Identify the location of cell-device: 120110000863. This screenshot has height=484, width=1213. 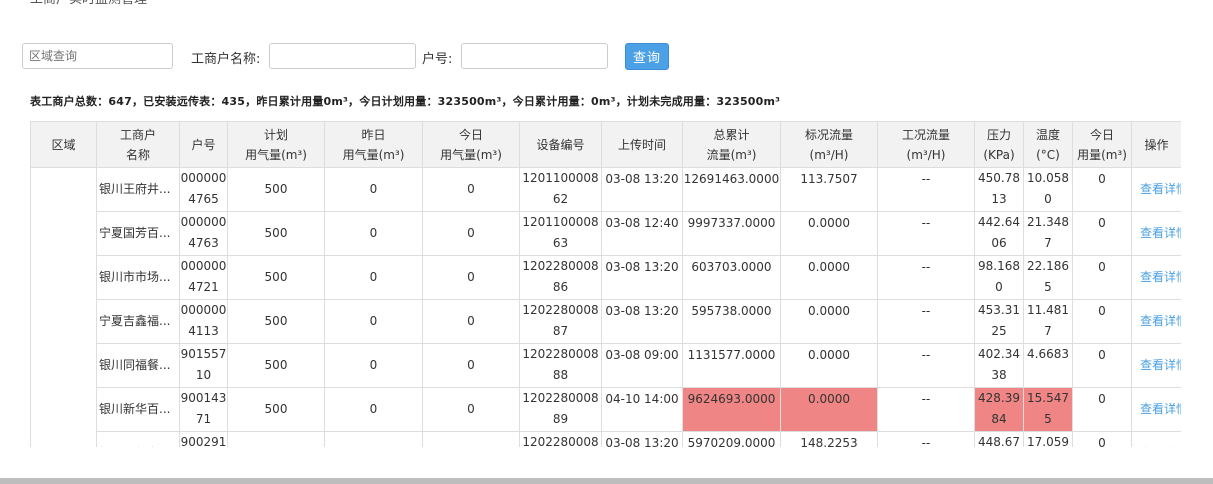
(560, 233).